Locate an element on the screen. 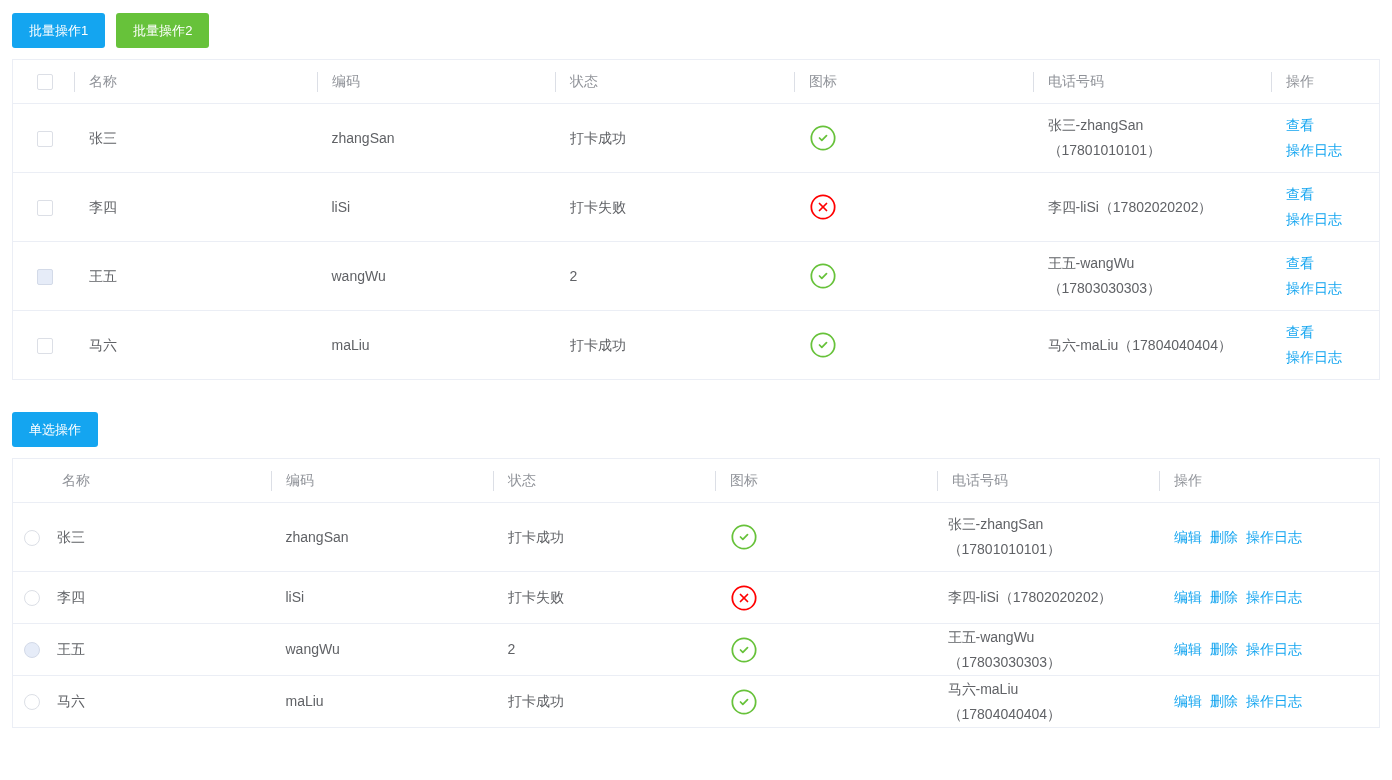 Image resolution: width=1392 pixels, height=780 pixels. select-all-checkbox is located at coordinates (45, 82).